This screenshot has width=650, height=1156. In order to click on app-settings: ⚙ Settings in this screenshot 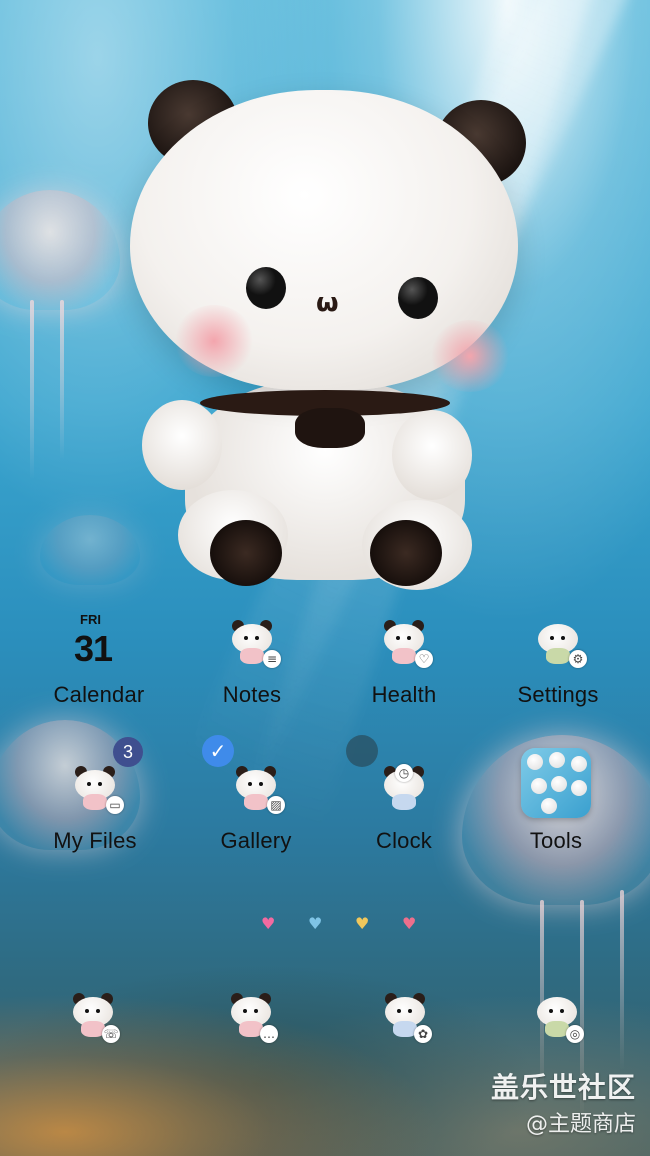, I will do `click(558, 660)`.